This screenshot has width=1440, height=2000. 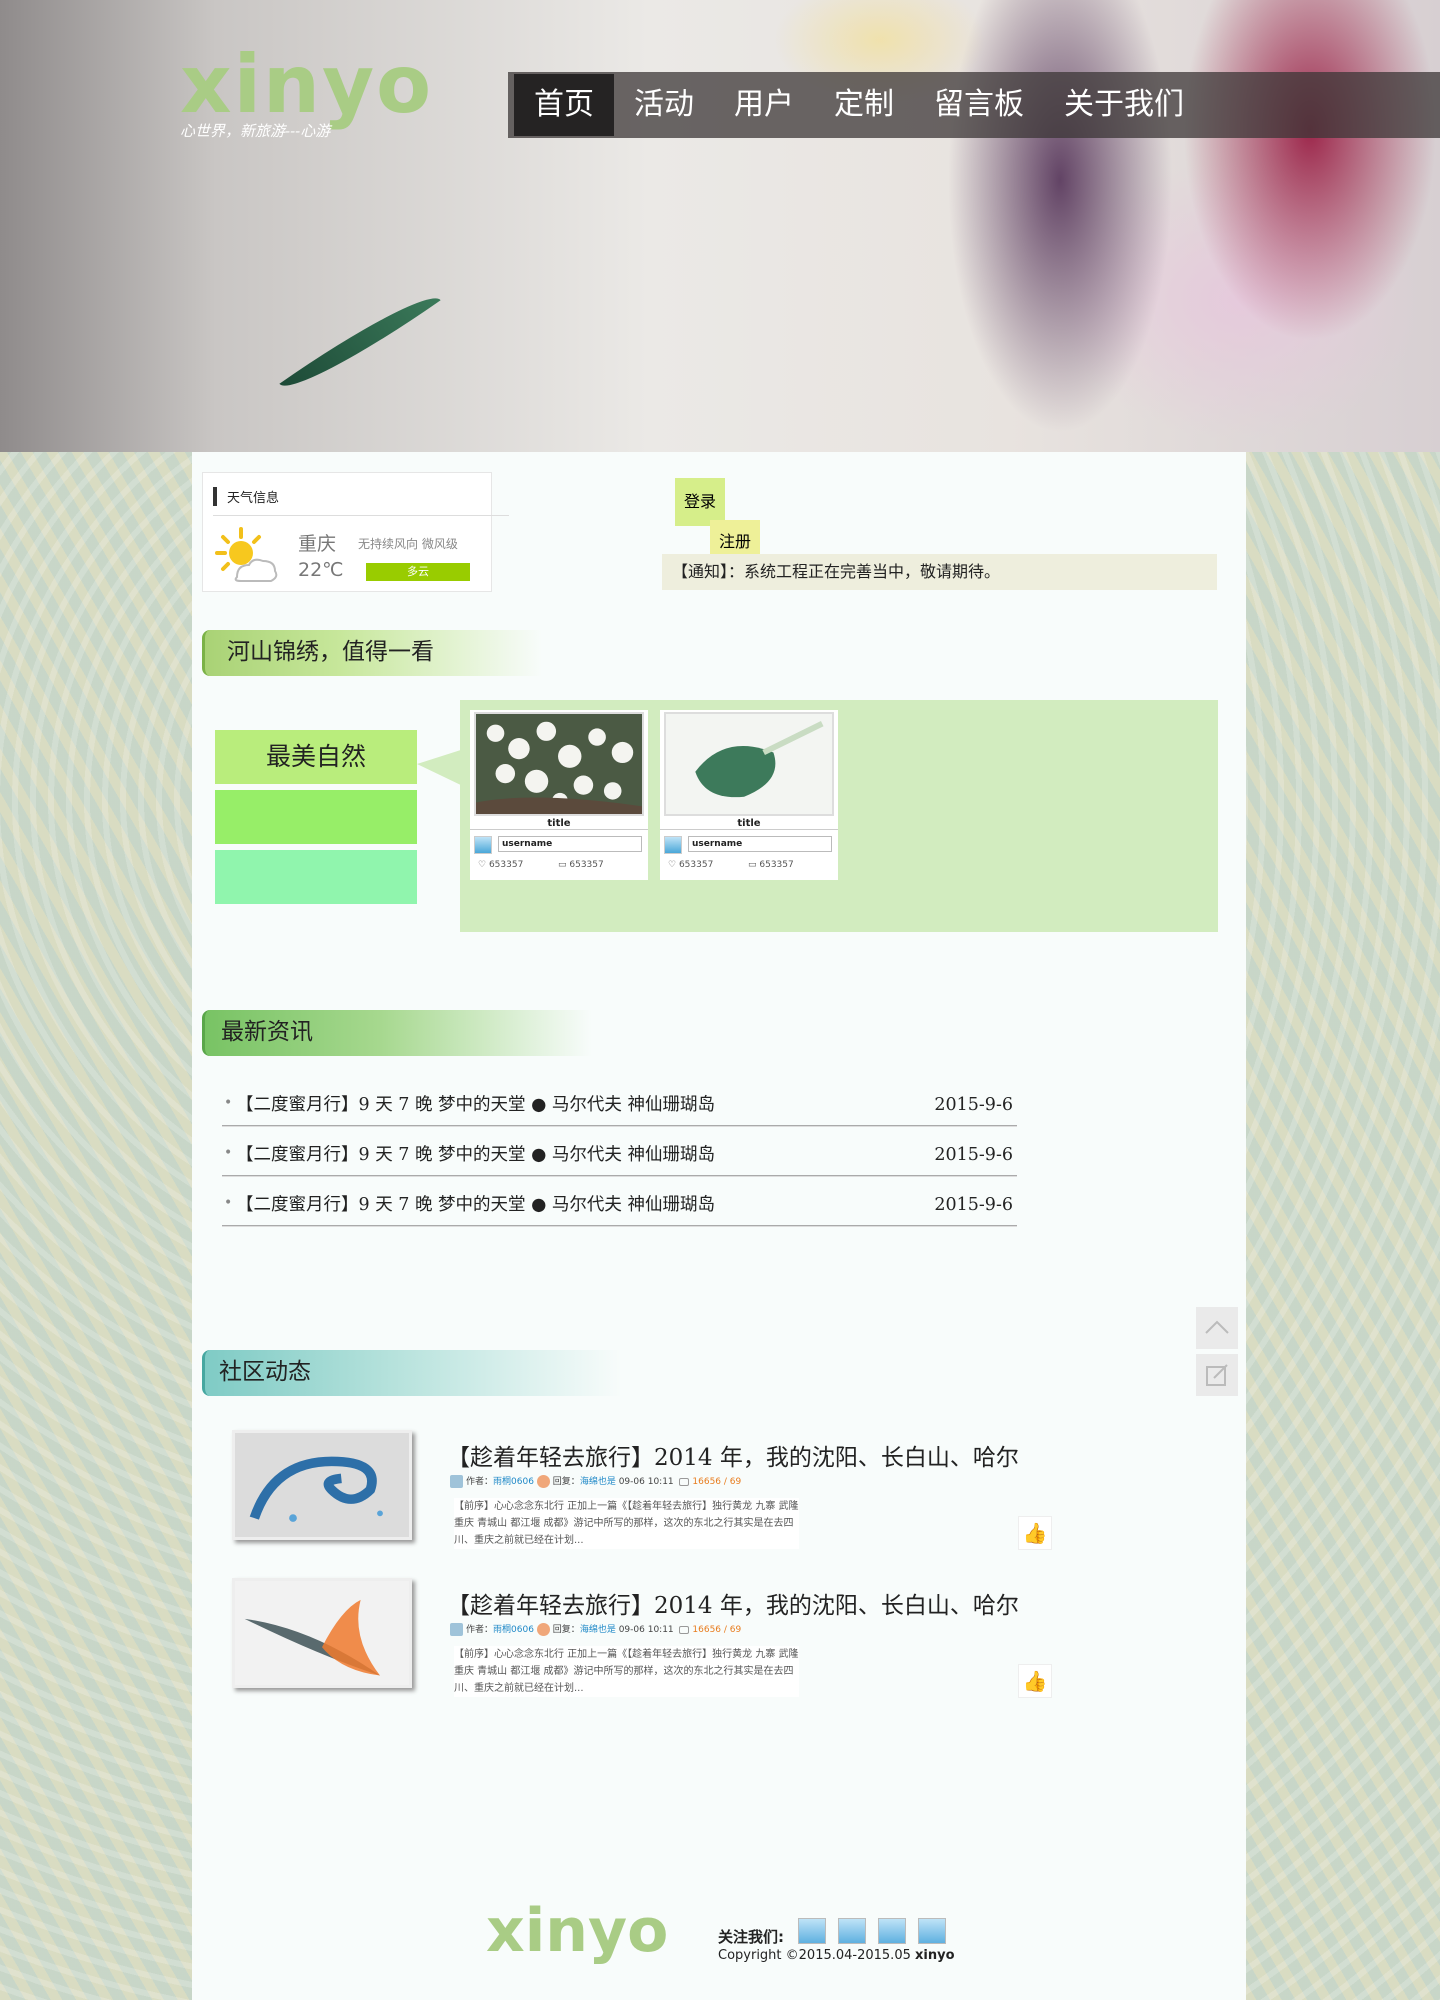 What do you see at coordinates (764, 105) in the screenshot?
I see `nav-item-users: 用户` at bounding box center [764, 105].